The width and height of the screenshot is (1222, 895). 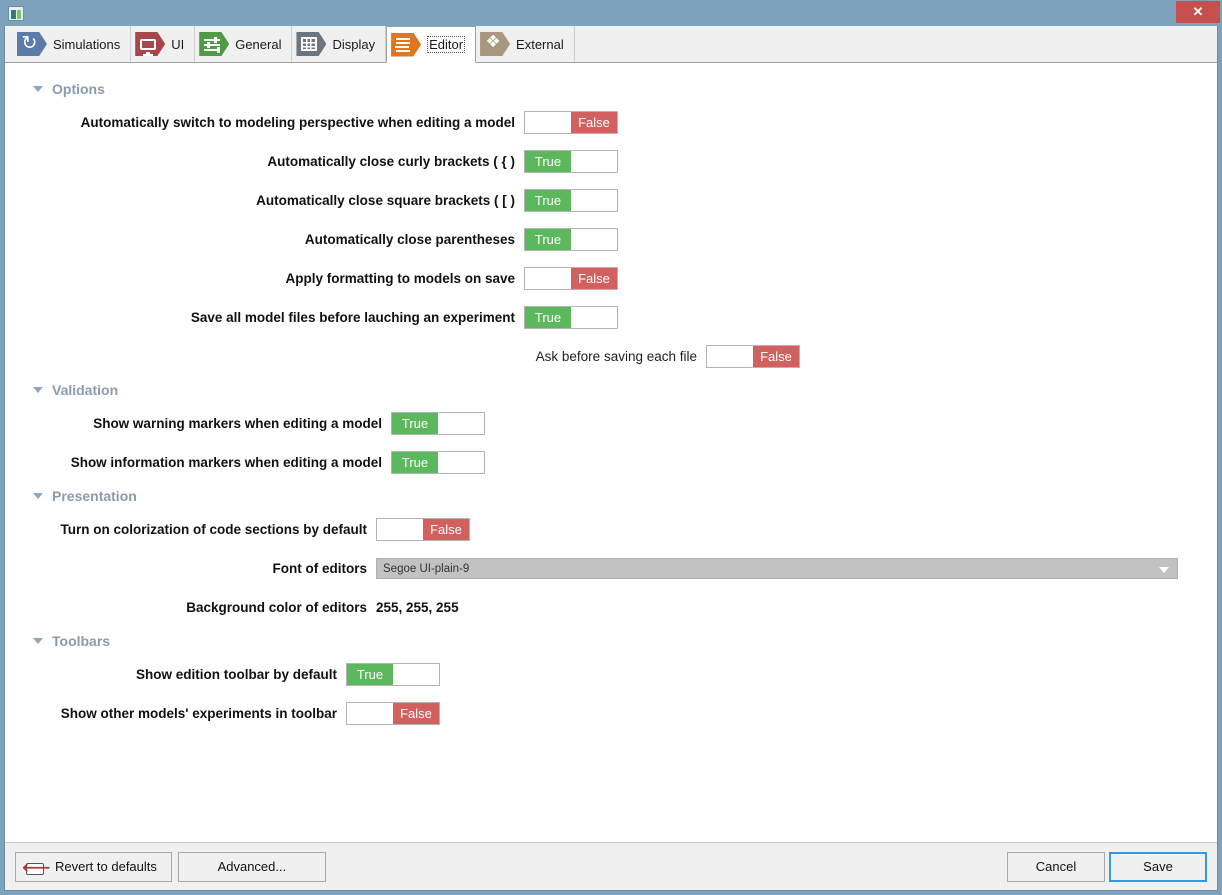 What do you see at coordinates (36, 866) in the screenshot?
I see `undo-arrow-icon: ⟵` at bounding box center [36, 866].